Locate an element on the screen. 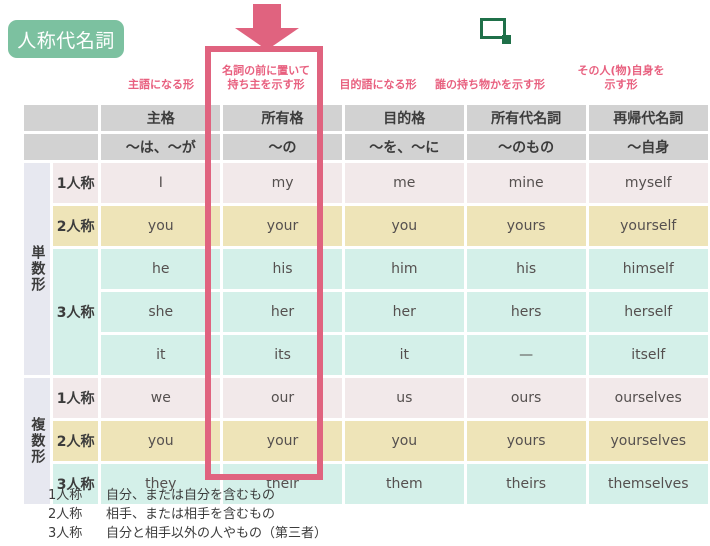 This screenshot has width=710, height=546. person-label-1st-plural: 1人称 is located at coordinates (75, 398).